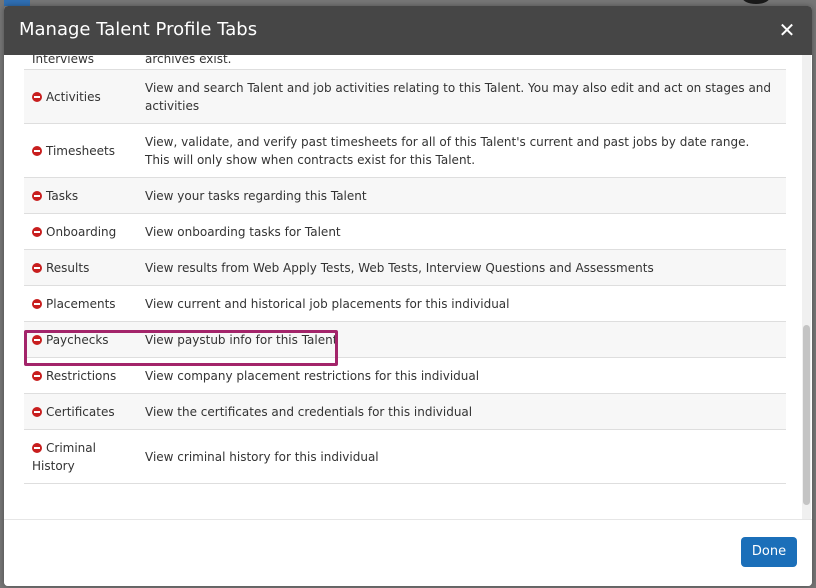 The width and height of the screenshot is (816, 588). Describe the element at coordinates (241, 340) in the screenshot. I see `tab-description: View paystub info for this Talent` at that location.